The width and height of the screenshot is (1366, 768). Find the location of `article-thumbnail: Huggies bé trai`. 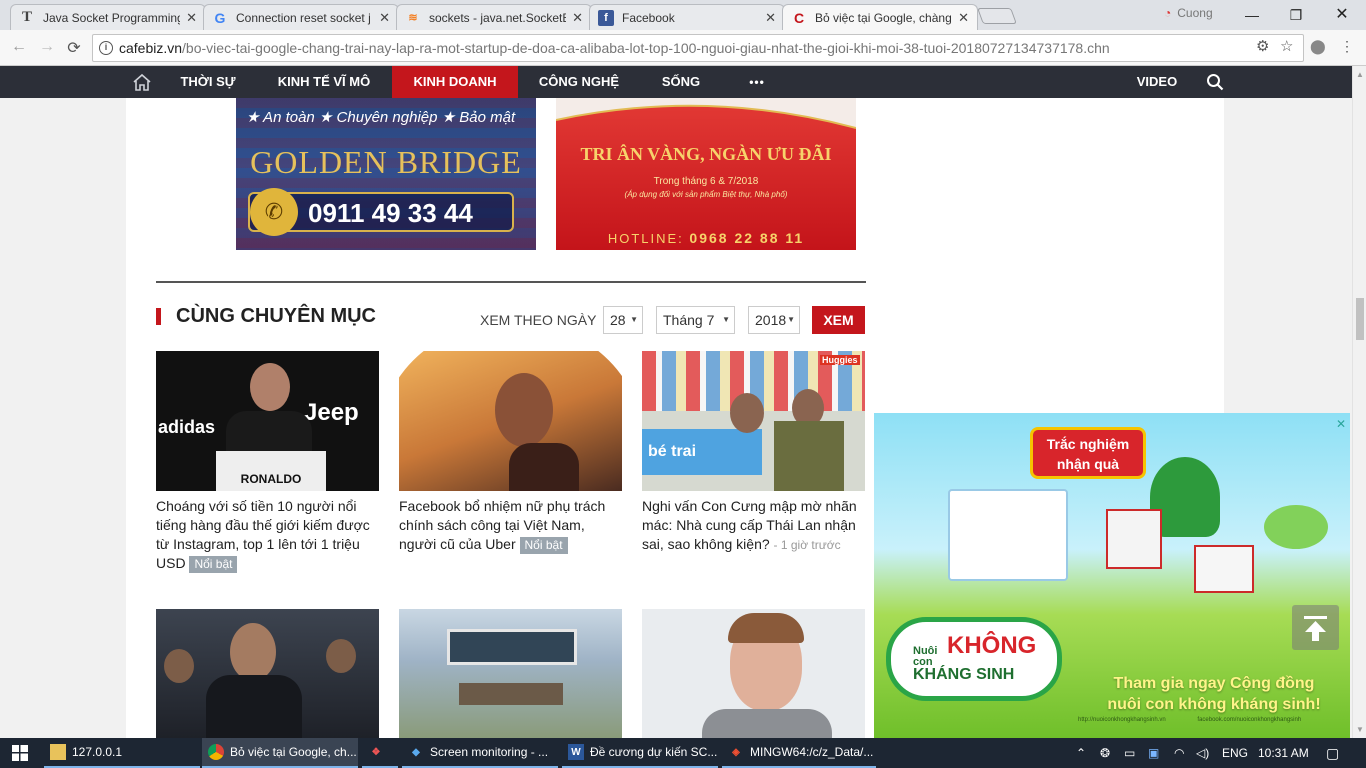

article-thumbnail: Huggies bé trai is located at coordinates (753, 421).